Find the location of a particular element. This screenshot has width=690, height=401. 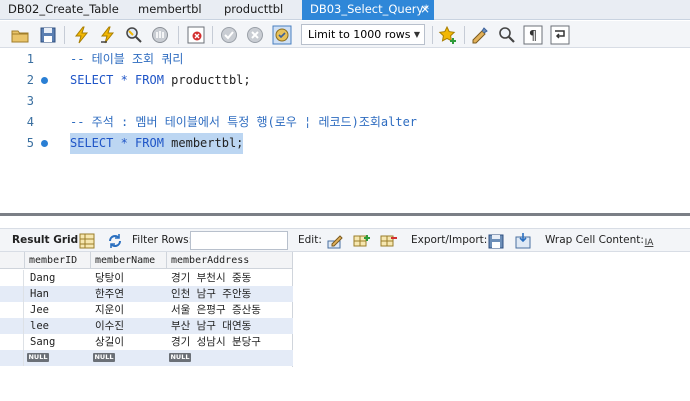

editor-line: 4 -- 주석 : 멤버 테이블에서 특정 행(로우 ¦ 레코드)조회alter is located at coordinates (345, 122).